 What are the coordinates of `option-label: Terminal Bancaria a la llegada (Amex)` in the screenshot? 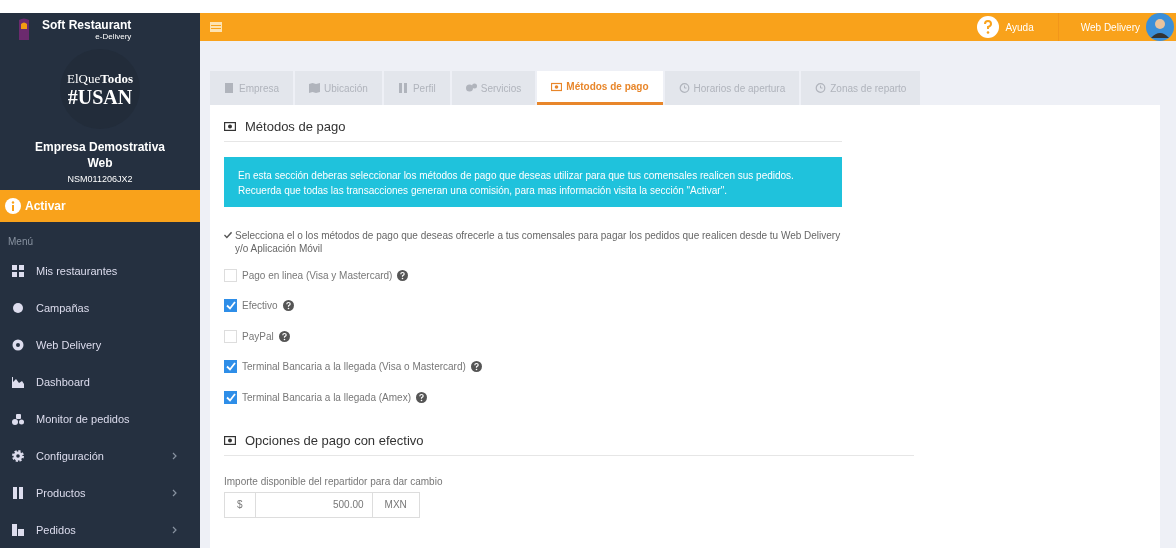 It's located at (326, 397).